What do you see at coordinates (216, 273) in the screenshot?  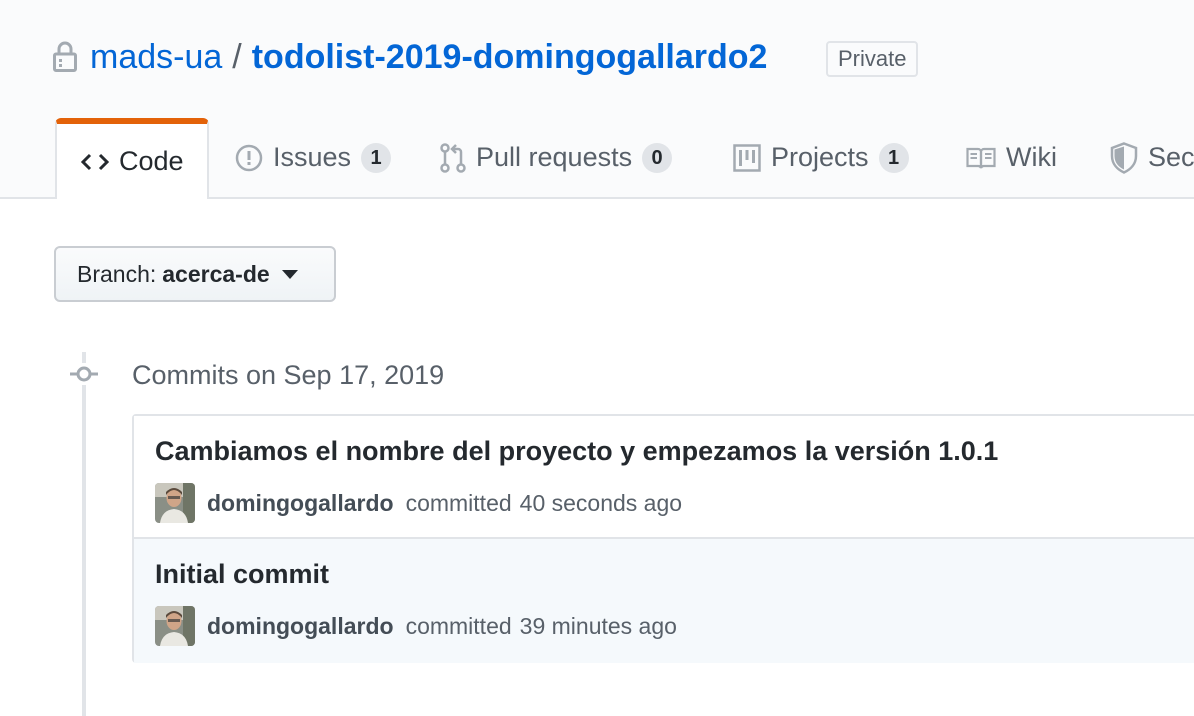 I see `branch-name: acerca-de` at bounding box center [216, 273].